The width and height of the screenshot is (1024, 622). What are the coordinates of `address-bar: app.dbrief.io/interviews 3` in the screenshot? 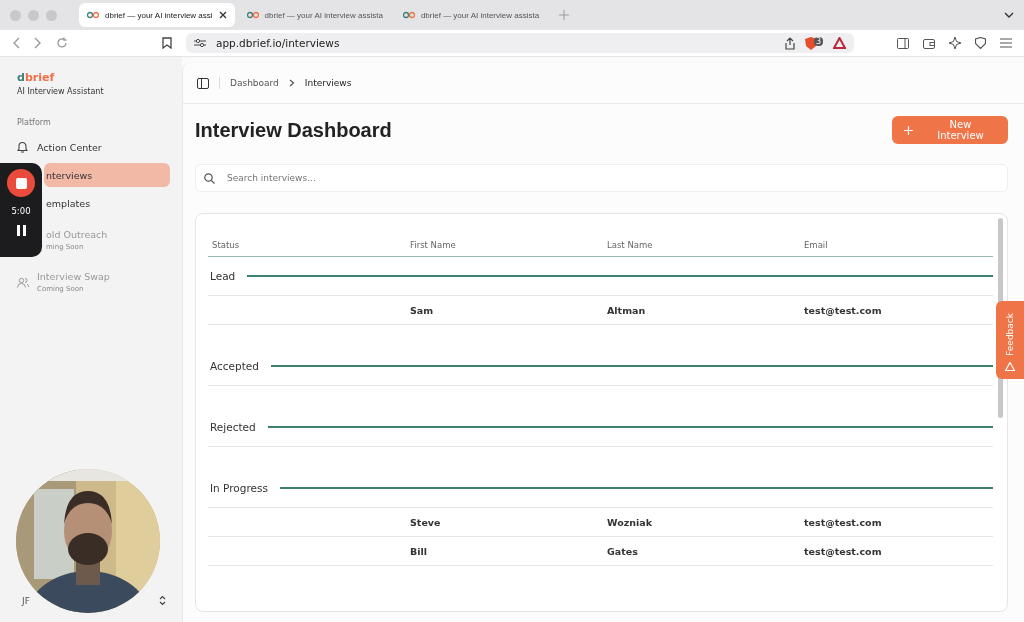 It's located at (520, 43).